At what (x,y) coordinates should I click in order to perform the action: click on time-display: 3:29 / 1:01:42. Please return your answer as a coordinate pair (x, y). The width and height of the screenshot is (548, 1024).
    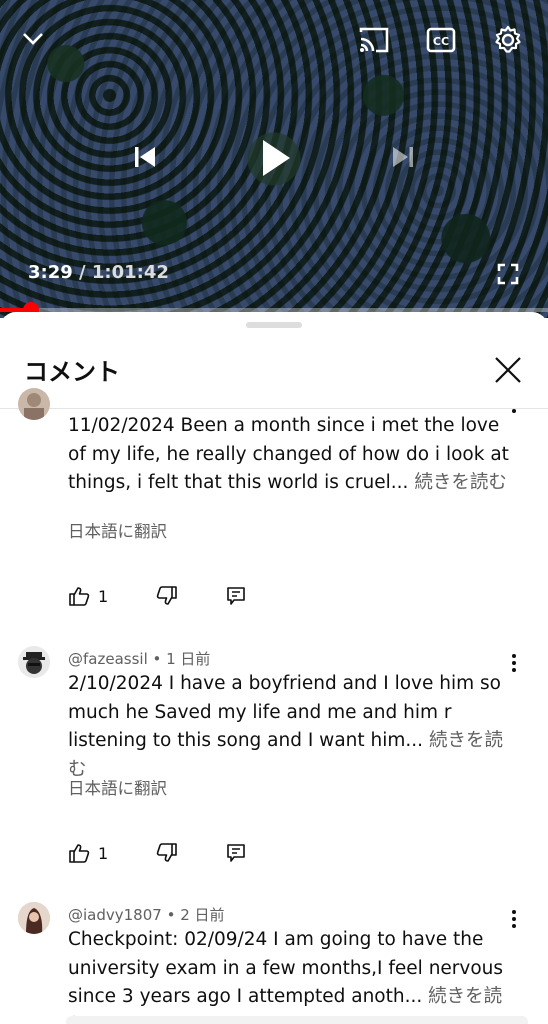
    Looking at the image, I should click on (98, 272).